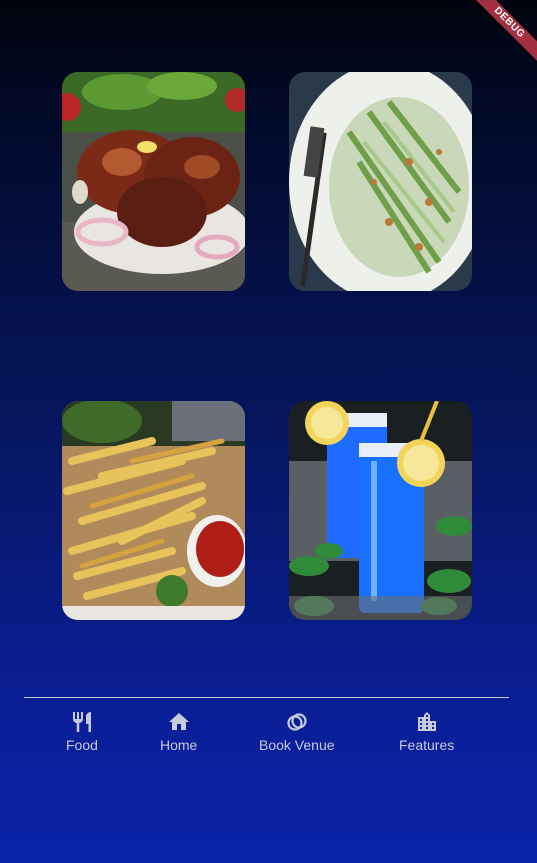 The height and width of the screenshot is (863, 537). I want to click on nav-item-book-venue: Book Venue, so click(297, 731).